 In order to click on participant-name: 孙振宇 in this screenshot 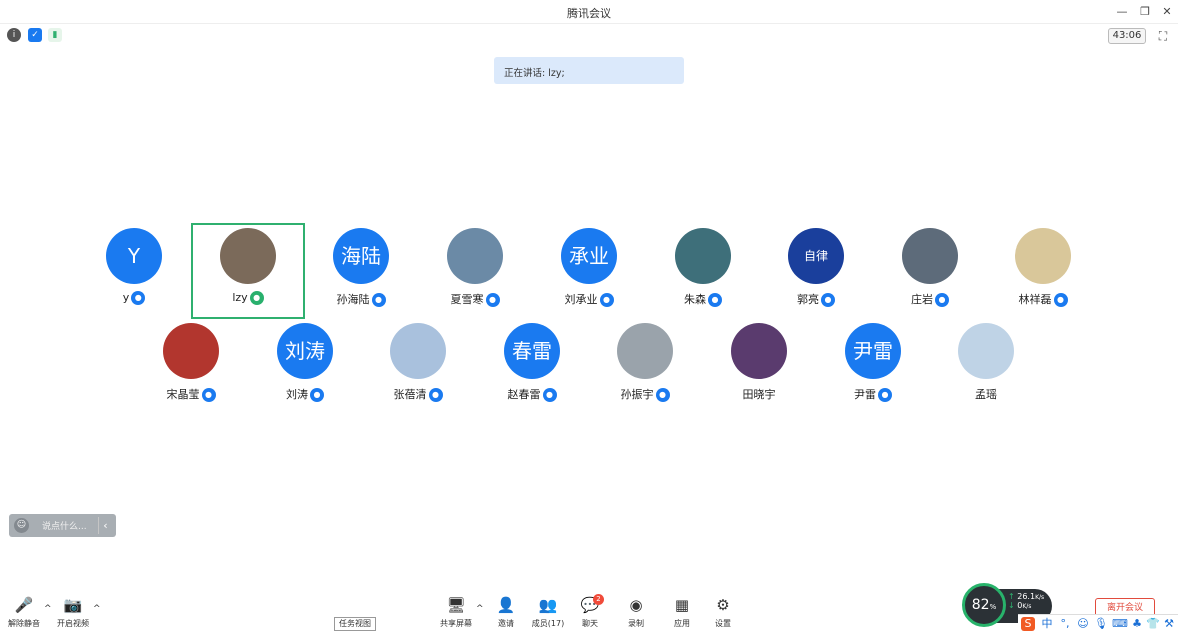, I will do `click(637, 394)`.